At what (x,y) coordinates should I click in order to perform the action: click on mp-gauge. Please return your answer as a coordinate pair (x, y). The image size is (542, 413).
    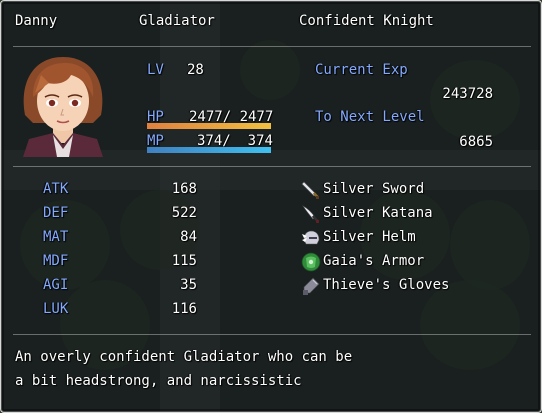
    Looking at the image, I should click on (209, 150).